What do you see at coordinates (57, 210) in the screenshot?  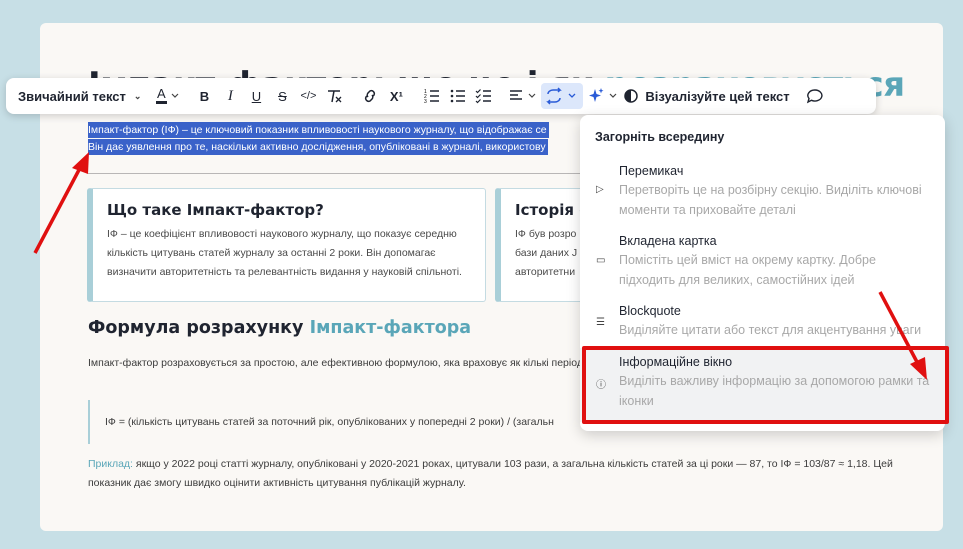 I see `arrow-to-selection` at bounding box center [57, 210].